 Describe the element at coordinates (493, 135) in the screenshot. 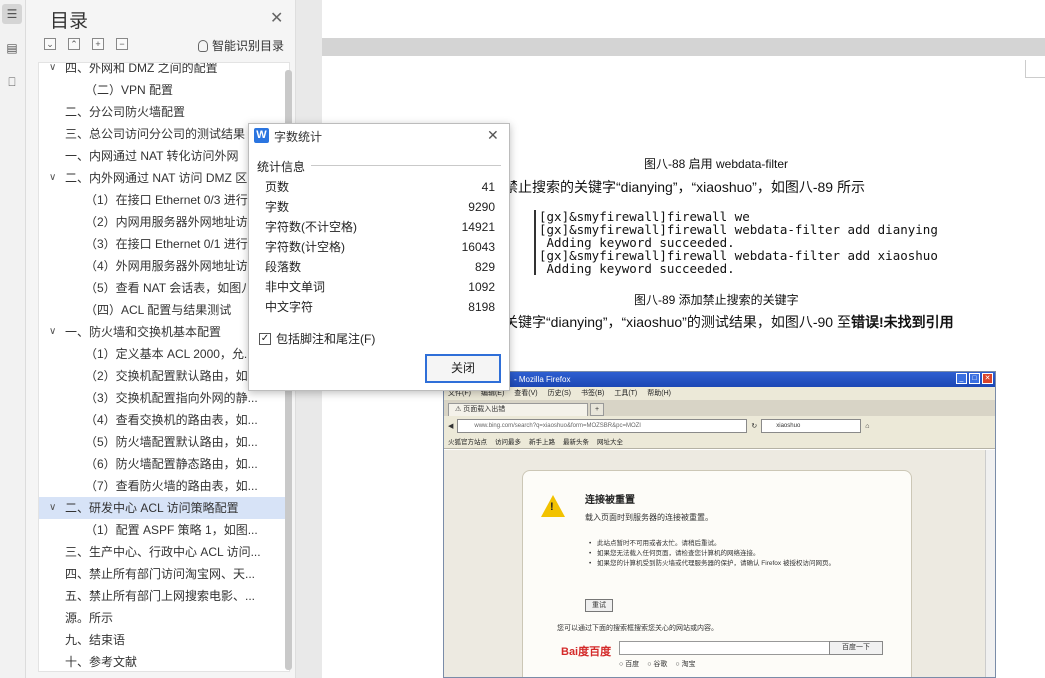

I see `dialog-close-icon: ✕` at that location.